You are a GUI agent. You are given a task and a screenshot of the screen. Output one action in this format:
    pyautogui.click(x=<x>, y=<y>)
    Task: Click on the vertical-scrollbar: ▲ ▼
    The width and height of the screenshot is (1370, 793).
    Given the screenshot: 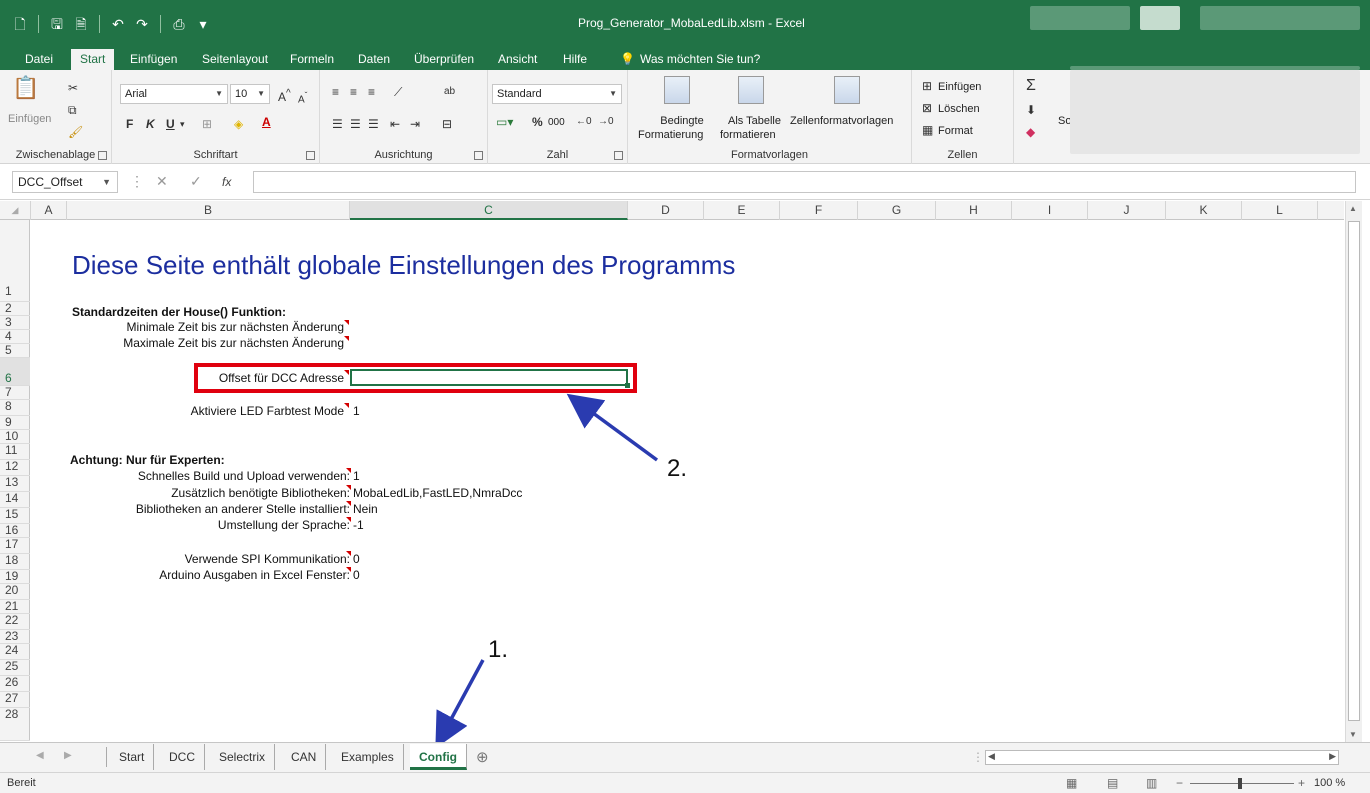 What is the action you would take?
    pyautogui.click(x=1353, y=471)
    